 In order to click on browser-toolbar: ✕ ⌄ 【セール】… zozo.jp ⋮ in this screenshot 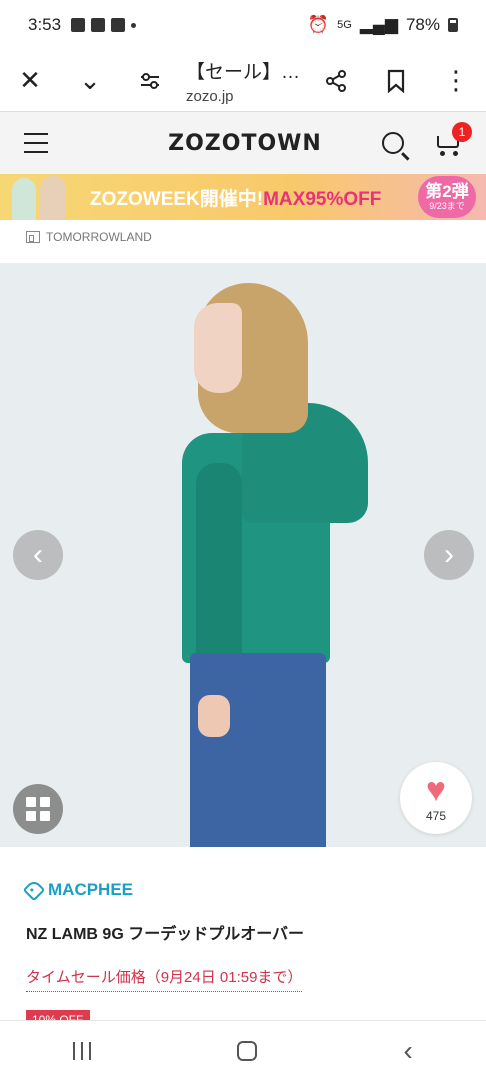, I will do `click(243, 81)`.